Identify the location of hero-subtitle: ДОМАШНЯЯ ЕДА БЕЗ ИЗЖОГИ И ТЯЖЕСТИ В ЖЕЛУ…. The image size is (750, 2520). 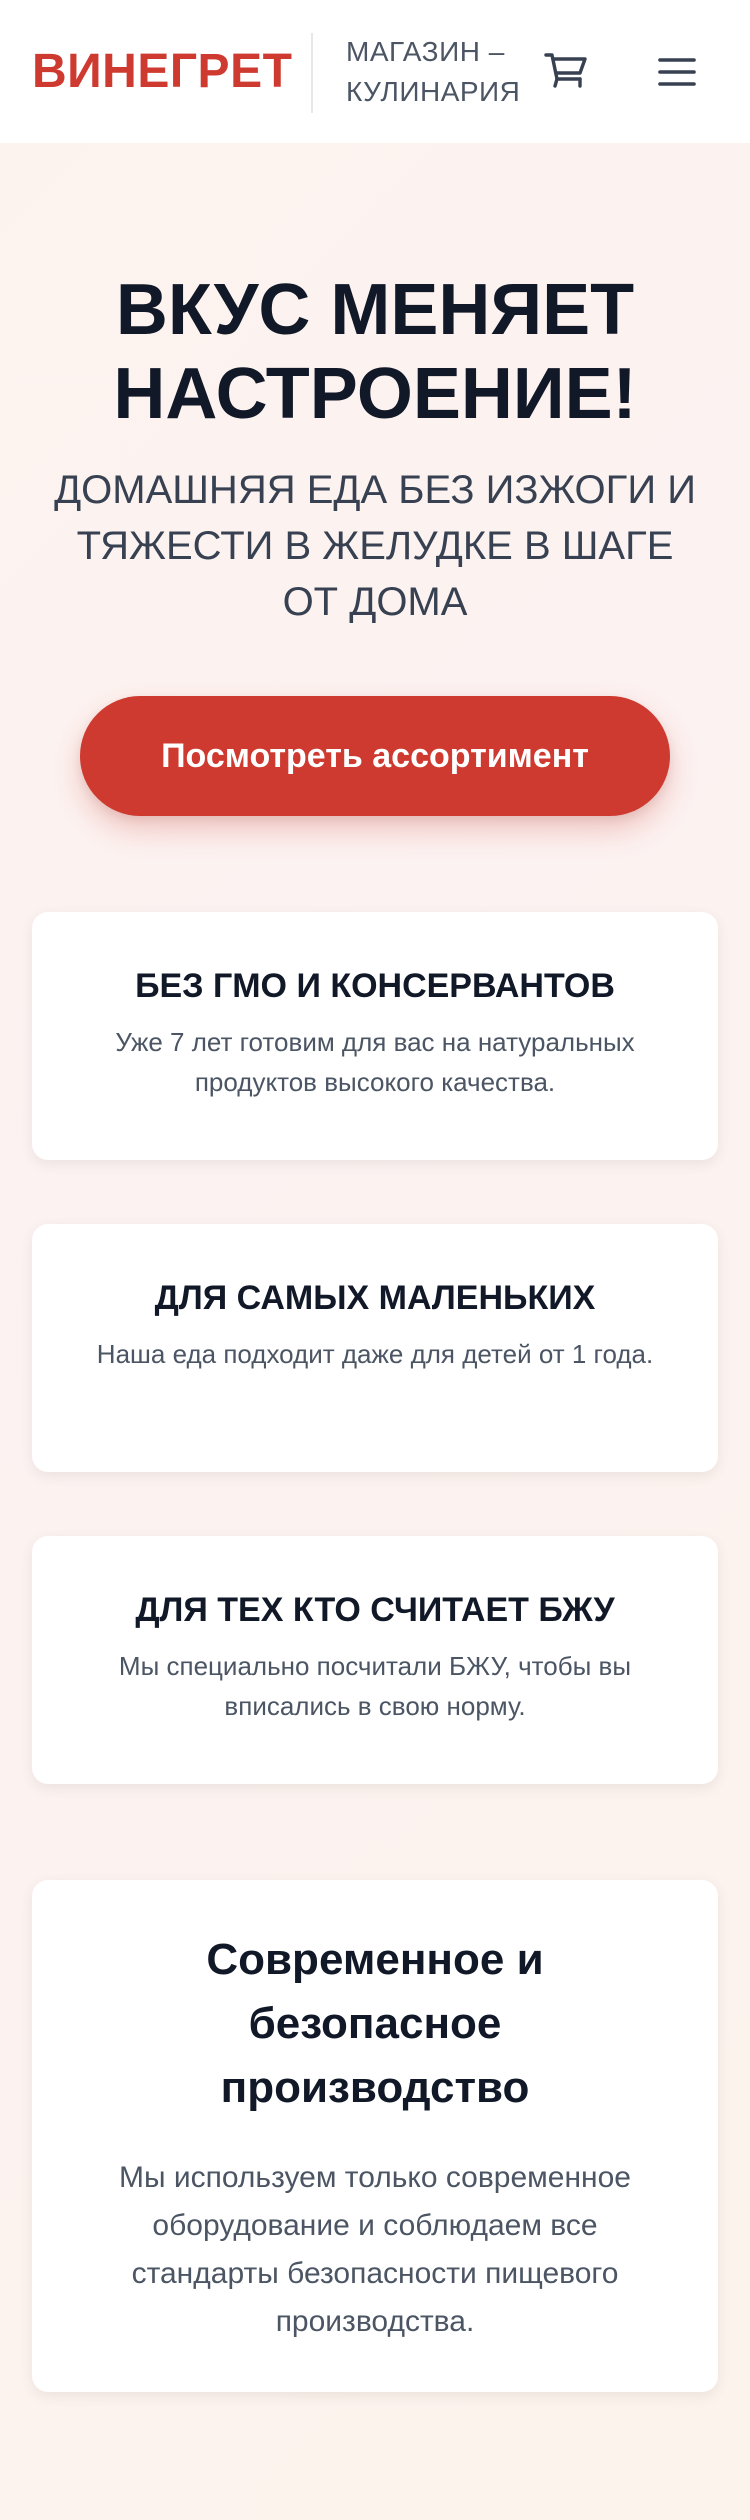
(375, 546).